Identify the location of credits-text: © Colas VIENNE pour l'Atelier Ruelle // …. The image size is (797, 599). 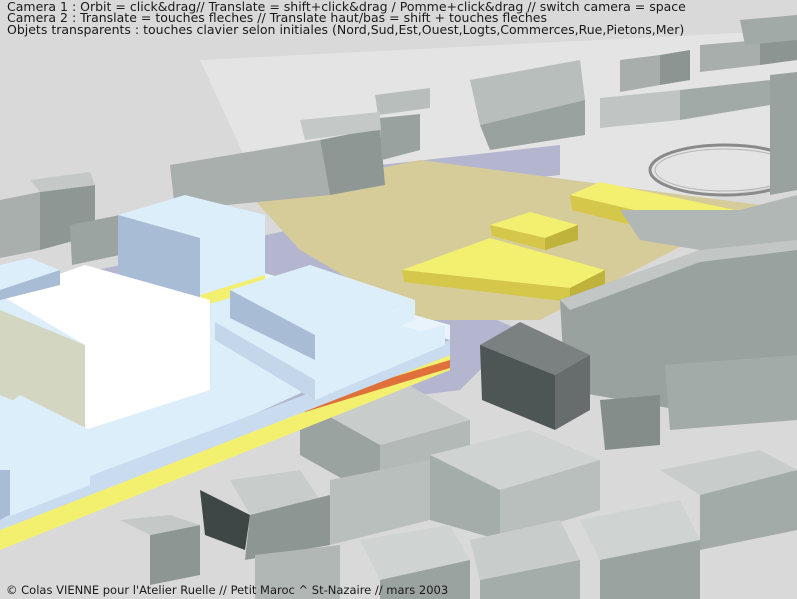
(227, 590).